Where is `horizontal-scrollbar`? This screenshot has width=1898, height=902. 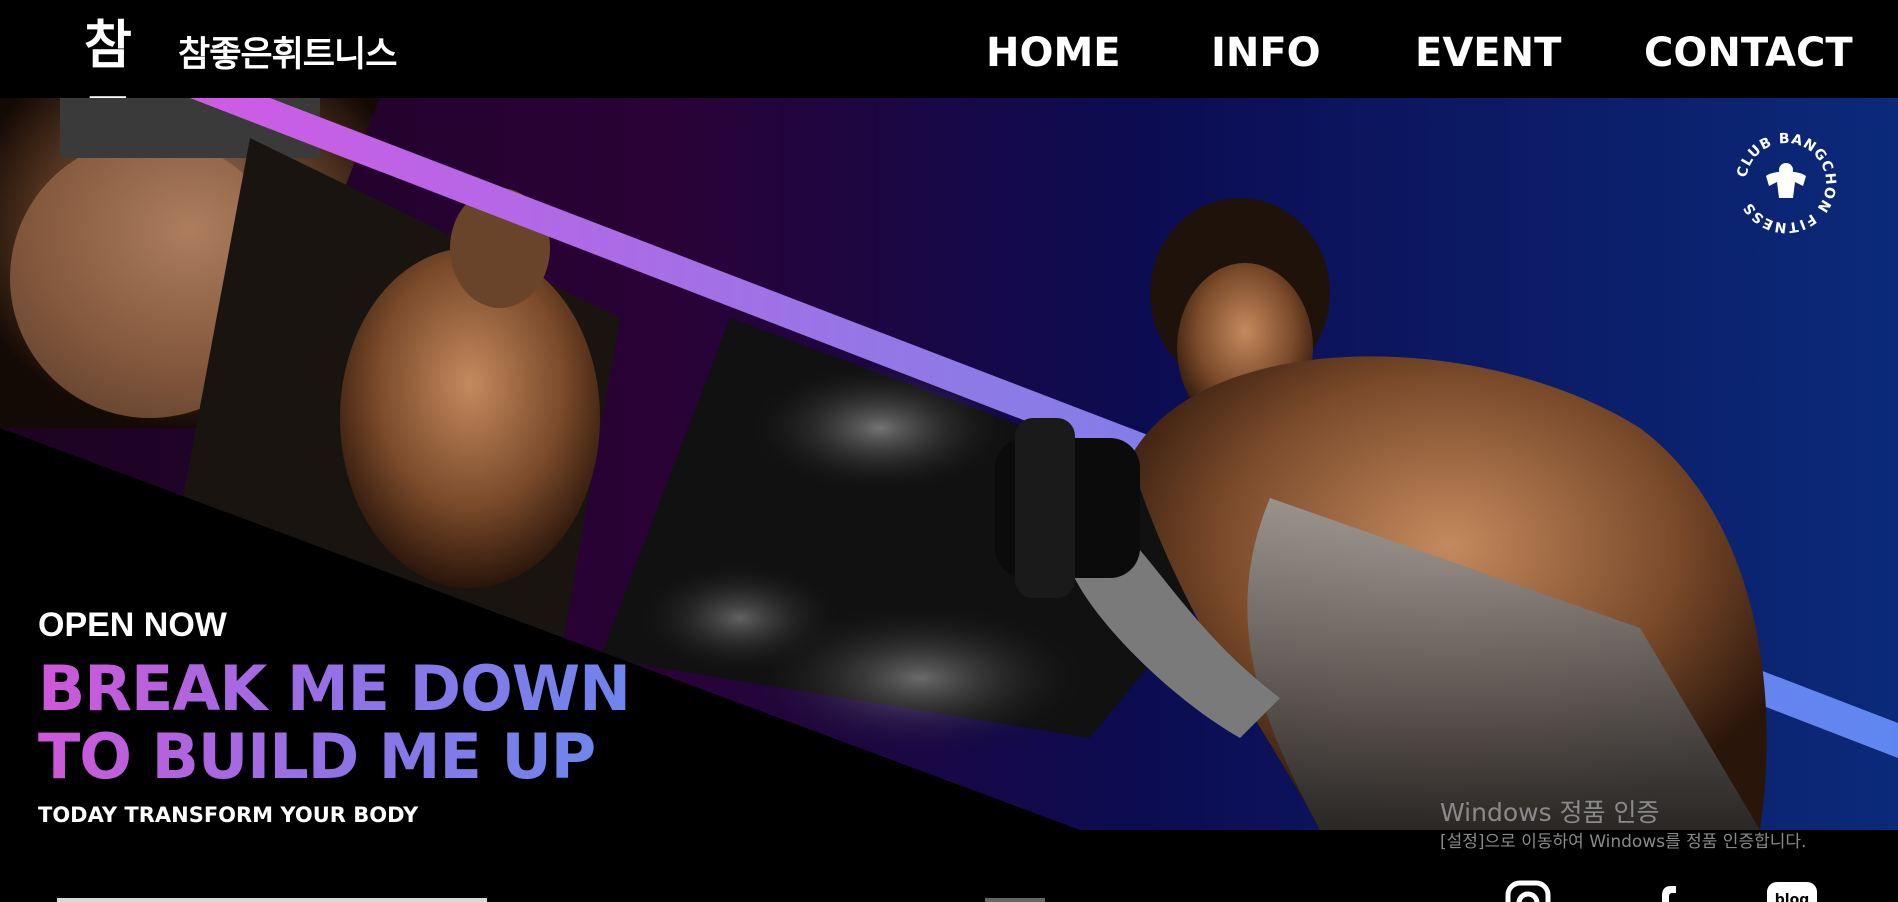 horizontal-scrollbar is located at coordinates (272, 900).